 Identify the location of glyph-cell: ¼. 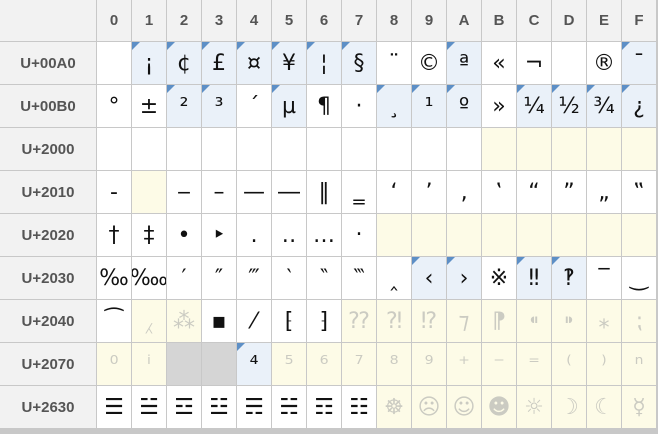
(534, 106).